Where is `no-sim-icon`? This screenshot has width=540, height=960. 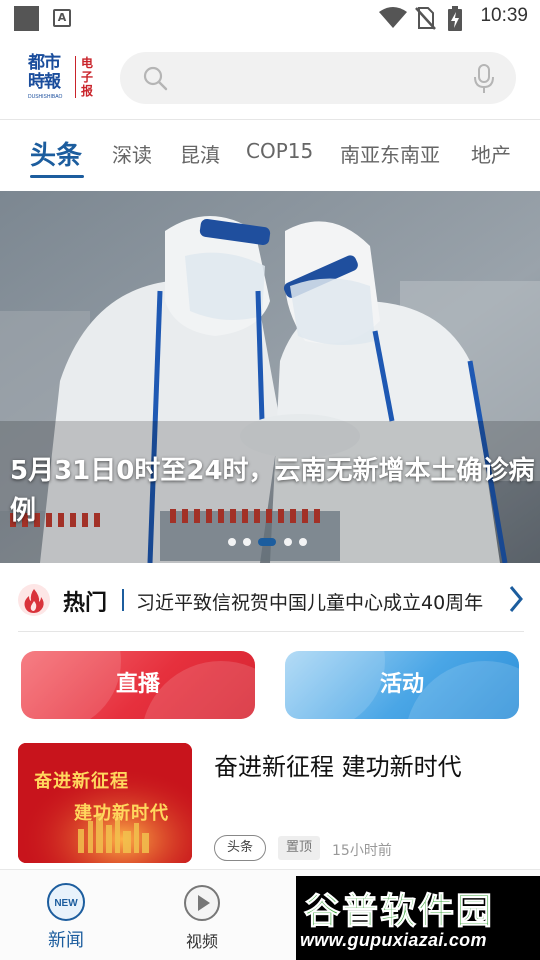 no-sim-icon is located at coordinates (425, 18).